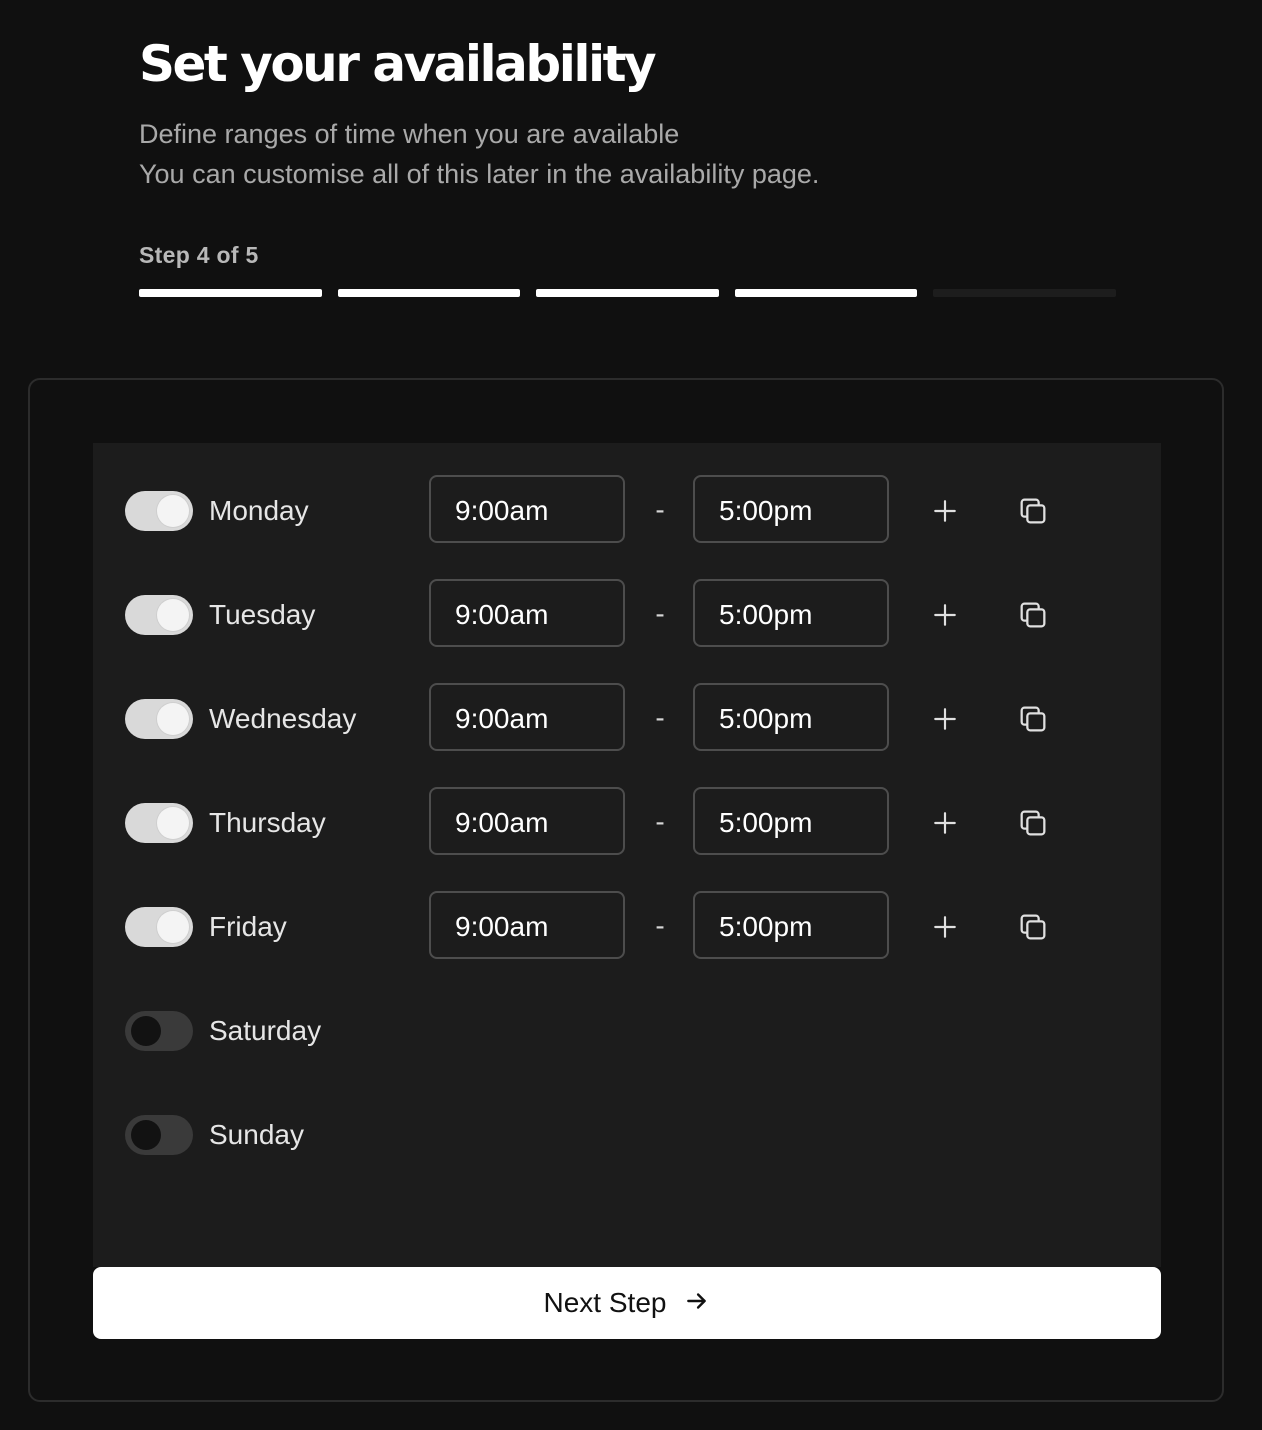  I want to click on tuesday-toggle, so click(159, 615).